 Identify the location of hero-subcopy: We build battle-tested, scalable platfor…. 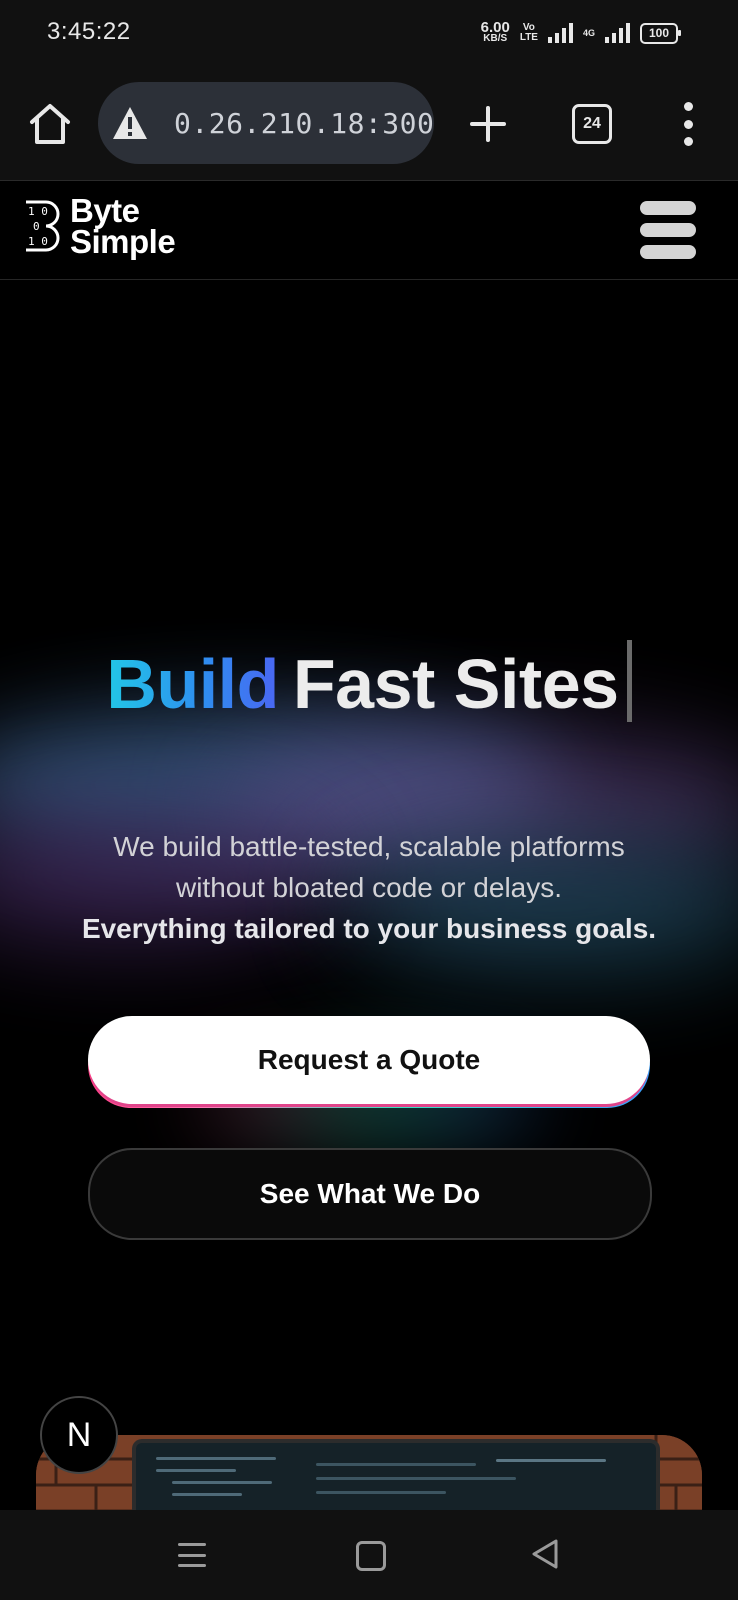
(369, 887).